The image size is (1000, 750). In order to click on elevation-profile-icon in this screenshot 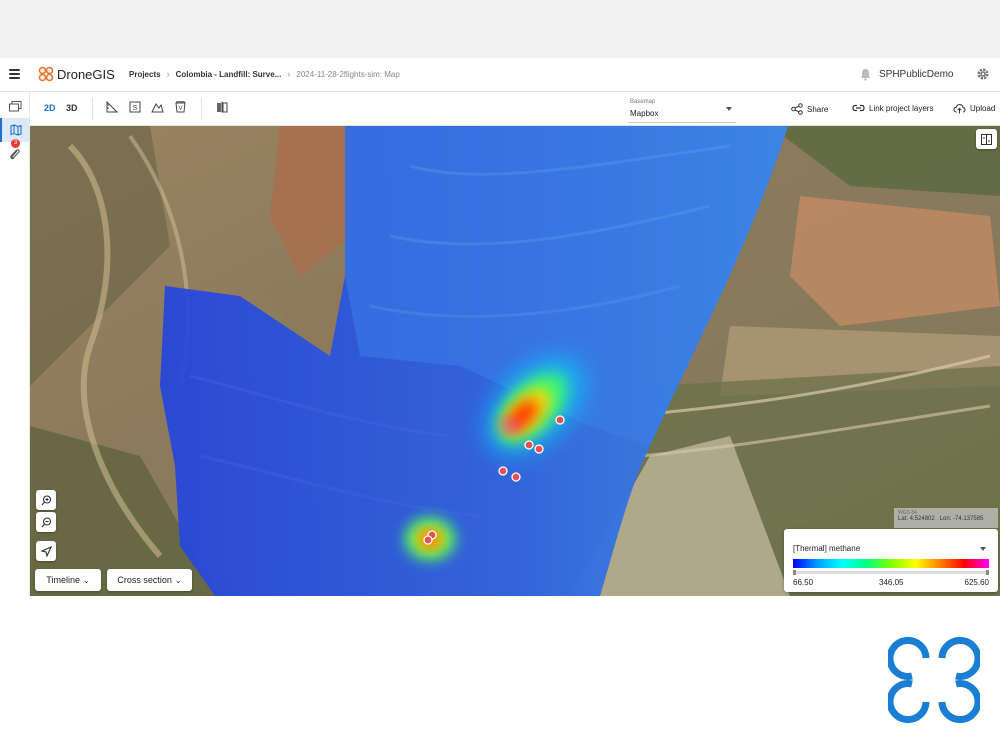, I will do `click(157, 107)`.